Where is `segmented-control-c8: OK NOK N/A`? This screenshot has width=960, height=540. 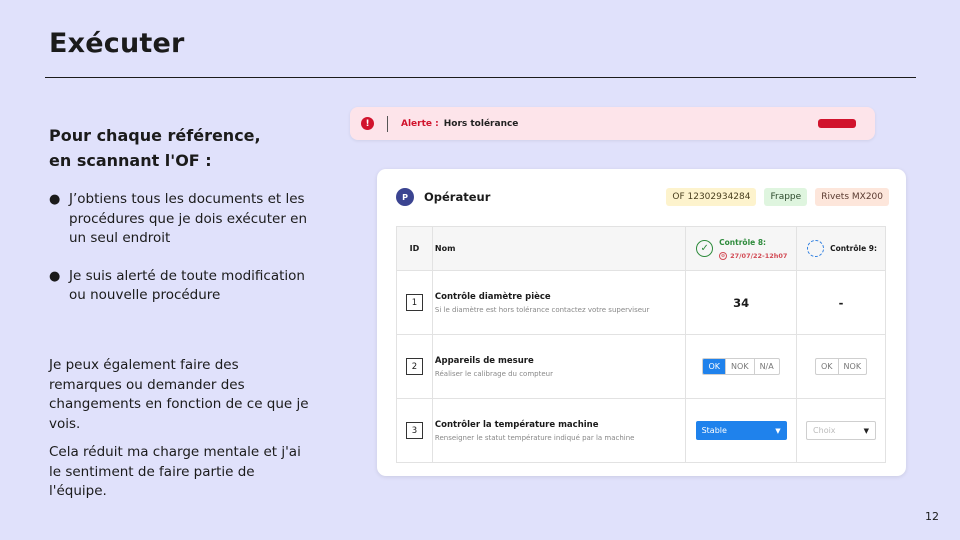
segmented-control-c8: OK NOK N/A is located at coordinates (741, 366).